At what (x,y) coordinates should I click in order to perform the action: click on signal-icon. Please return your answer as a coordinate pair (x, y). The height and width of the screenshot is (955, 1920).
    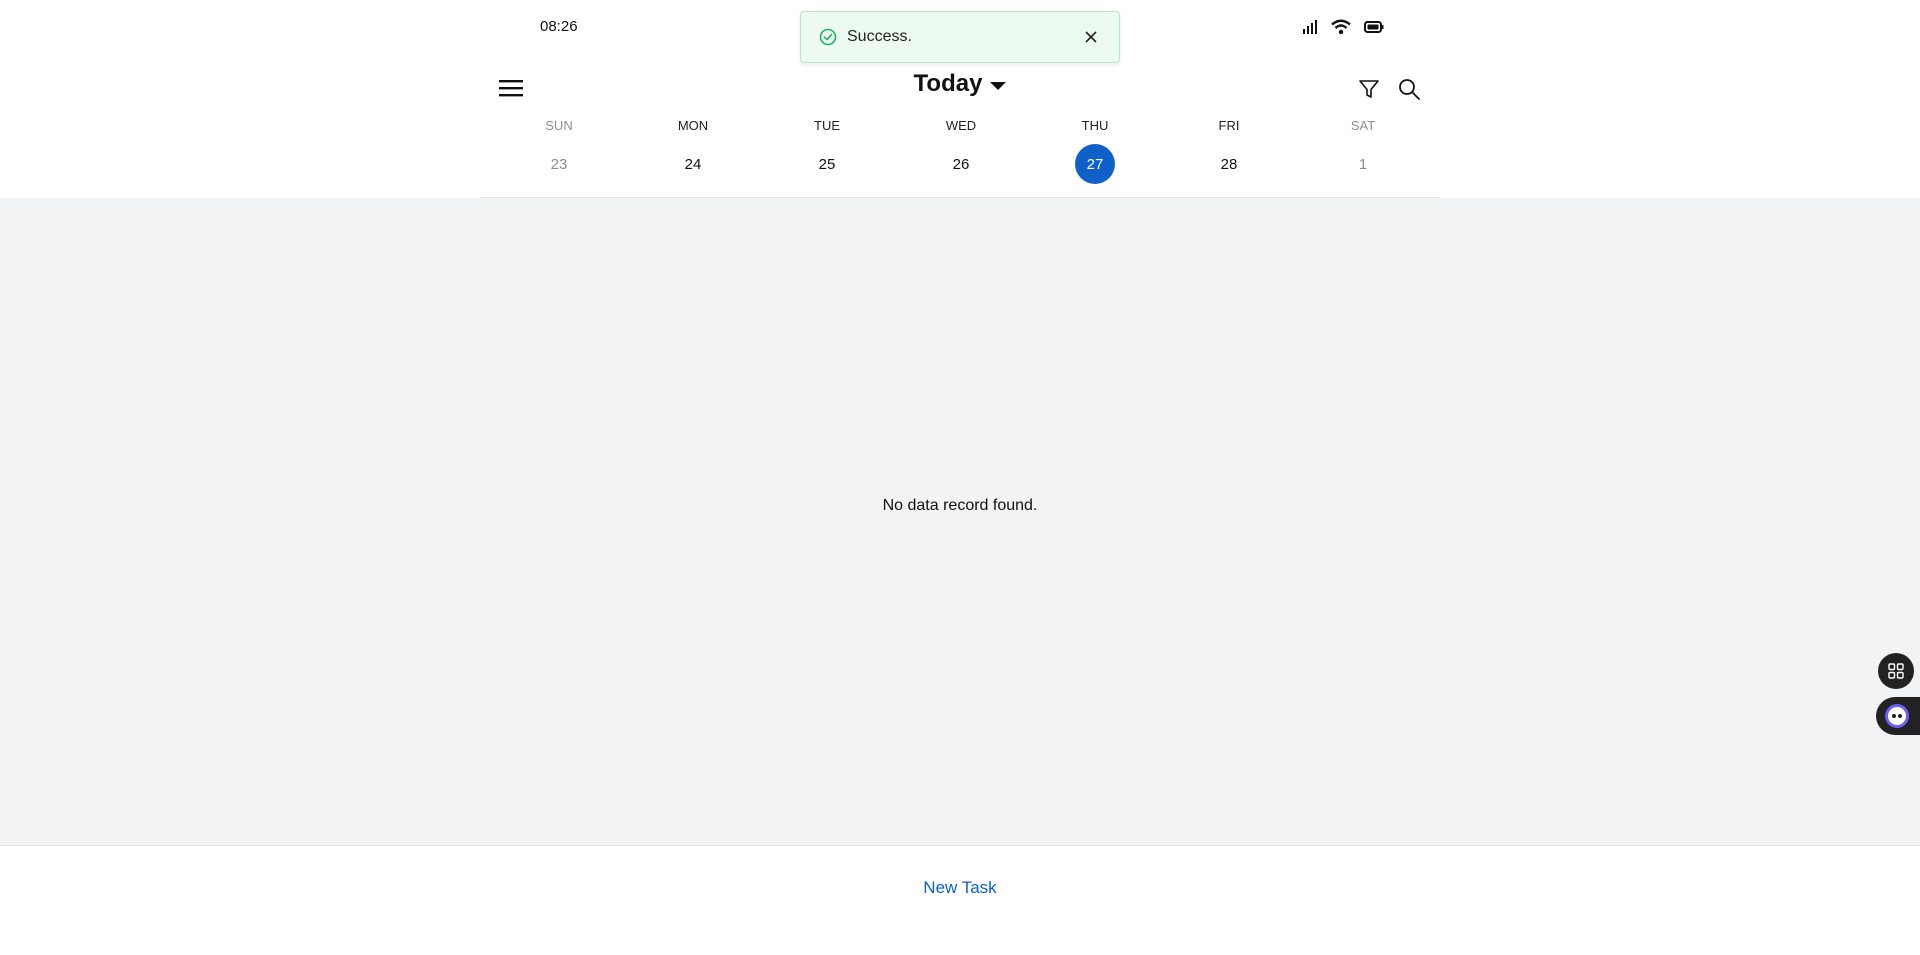
    Looking at the image, I should click on (1310, 27).